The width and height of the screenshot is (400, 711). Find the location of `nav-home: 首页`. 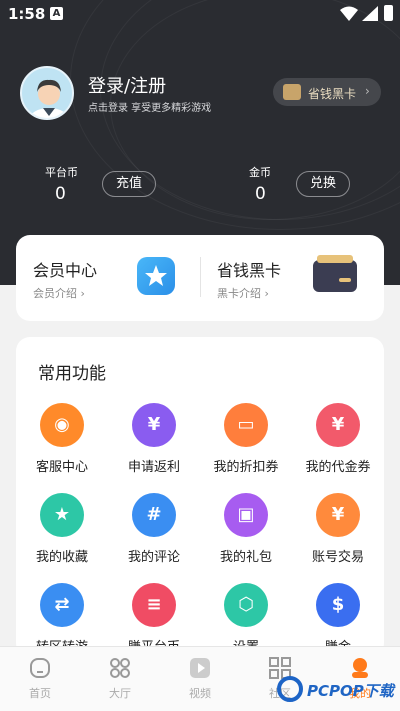

nav-home: 首页 is located at coordinates (40, 682).